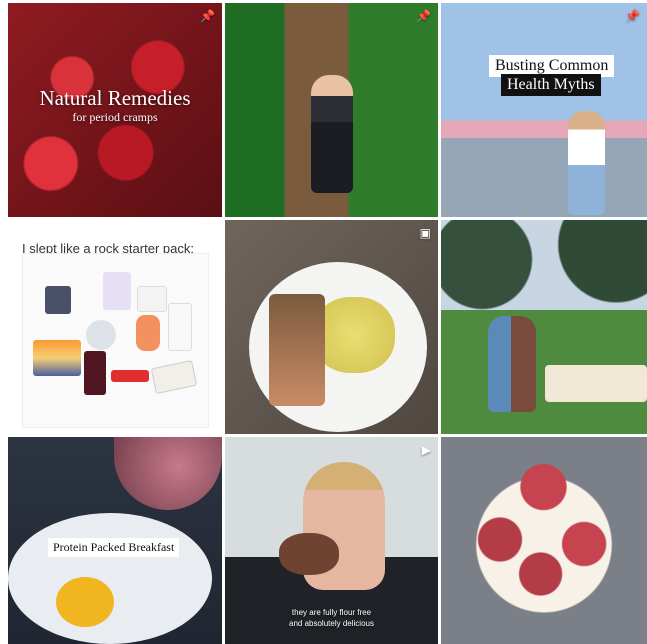  Describe the element at coordinates (544, 110) in the screenshot. I see `post-tile-health-myths: 📌 Busting Common Health Myths` at that location.